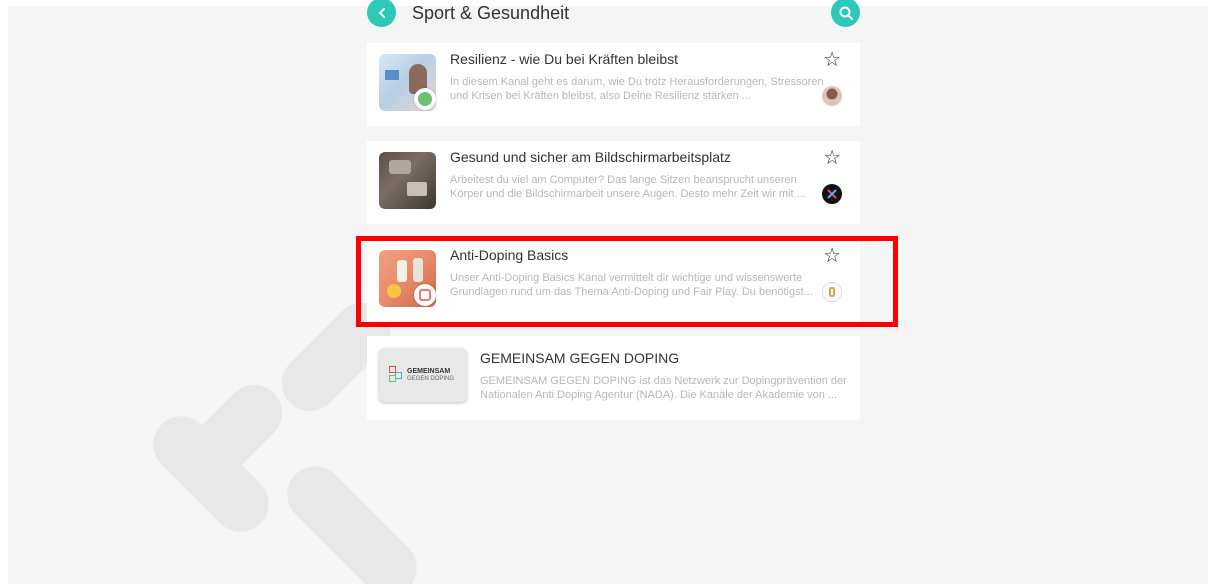 The image size is (1215, 585). I want to click on page-header: Sport & Gesundheit, so click(613, 15).